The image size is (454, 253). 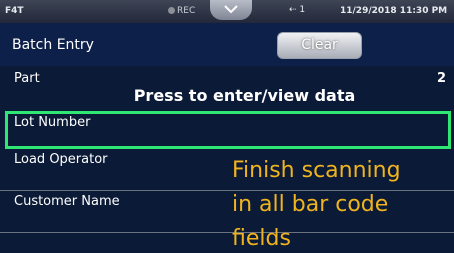 I want to click on annotation-line-3: fields, so click(x=261, y=238).